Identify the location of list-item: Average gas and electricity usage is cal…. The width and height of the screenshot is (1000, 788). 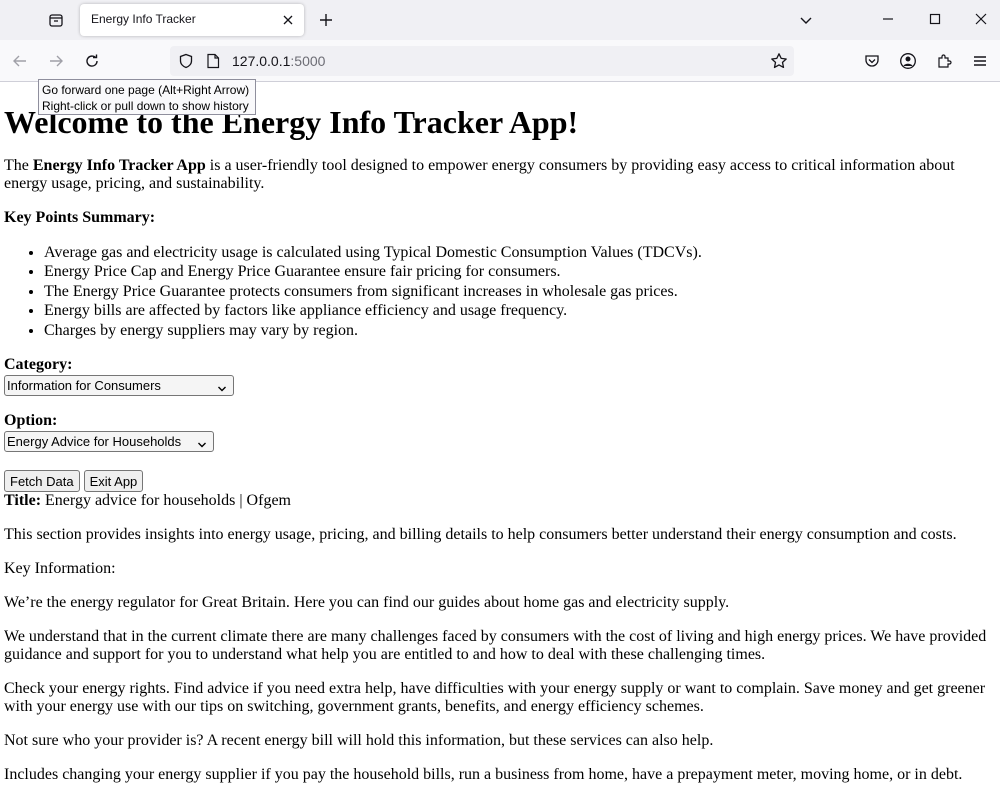
(520, 252).